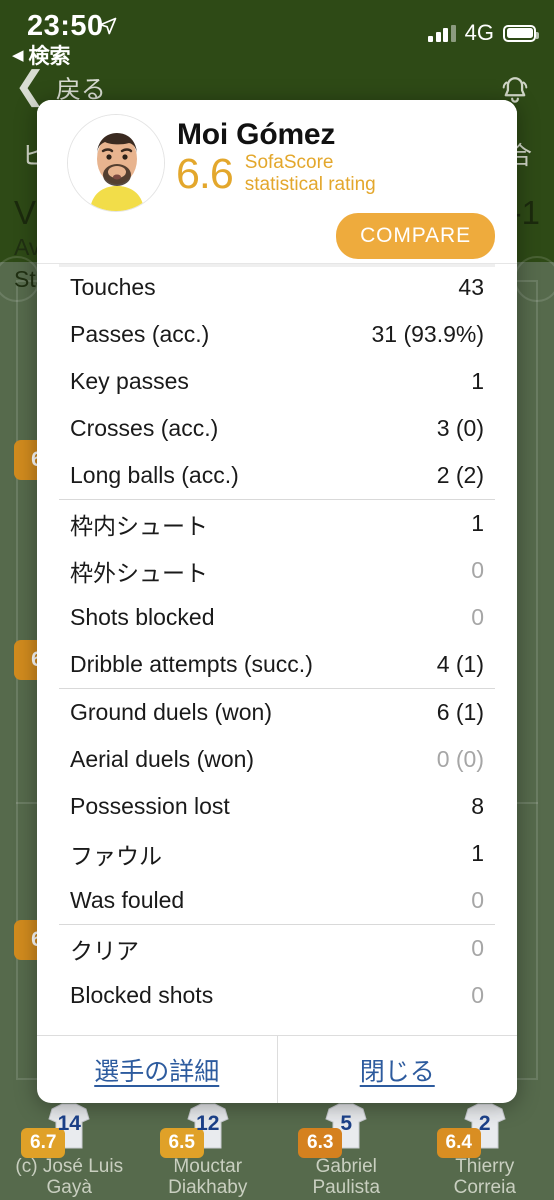 The height and width of the screenshot is (1200, 554). What do you see at coordinates (69, 1188) in the screenshot?
I see `player-name-line2: Gayà` at bounding box center [69, 1188].